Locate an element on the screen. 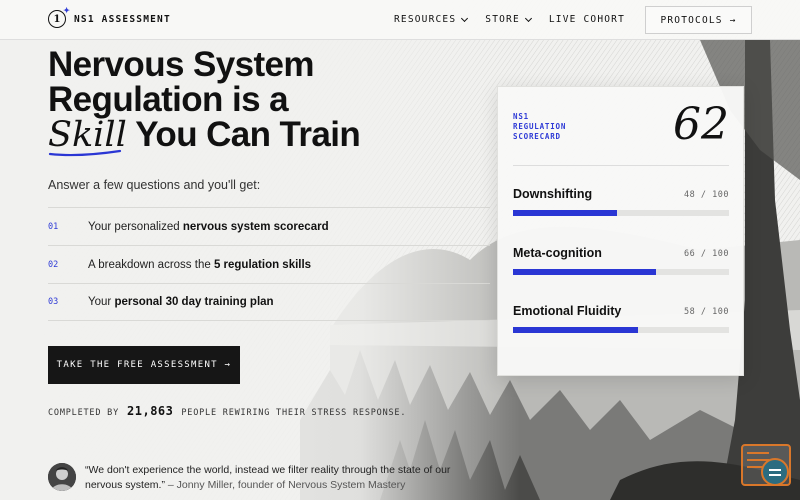  nav-item-label: STORE is located at coordinates (502, 19).